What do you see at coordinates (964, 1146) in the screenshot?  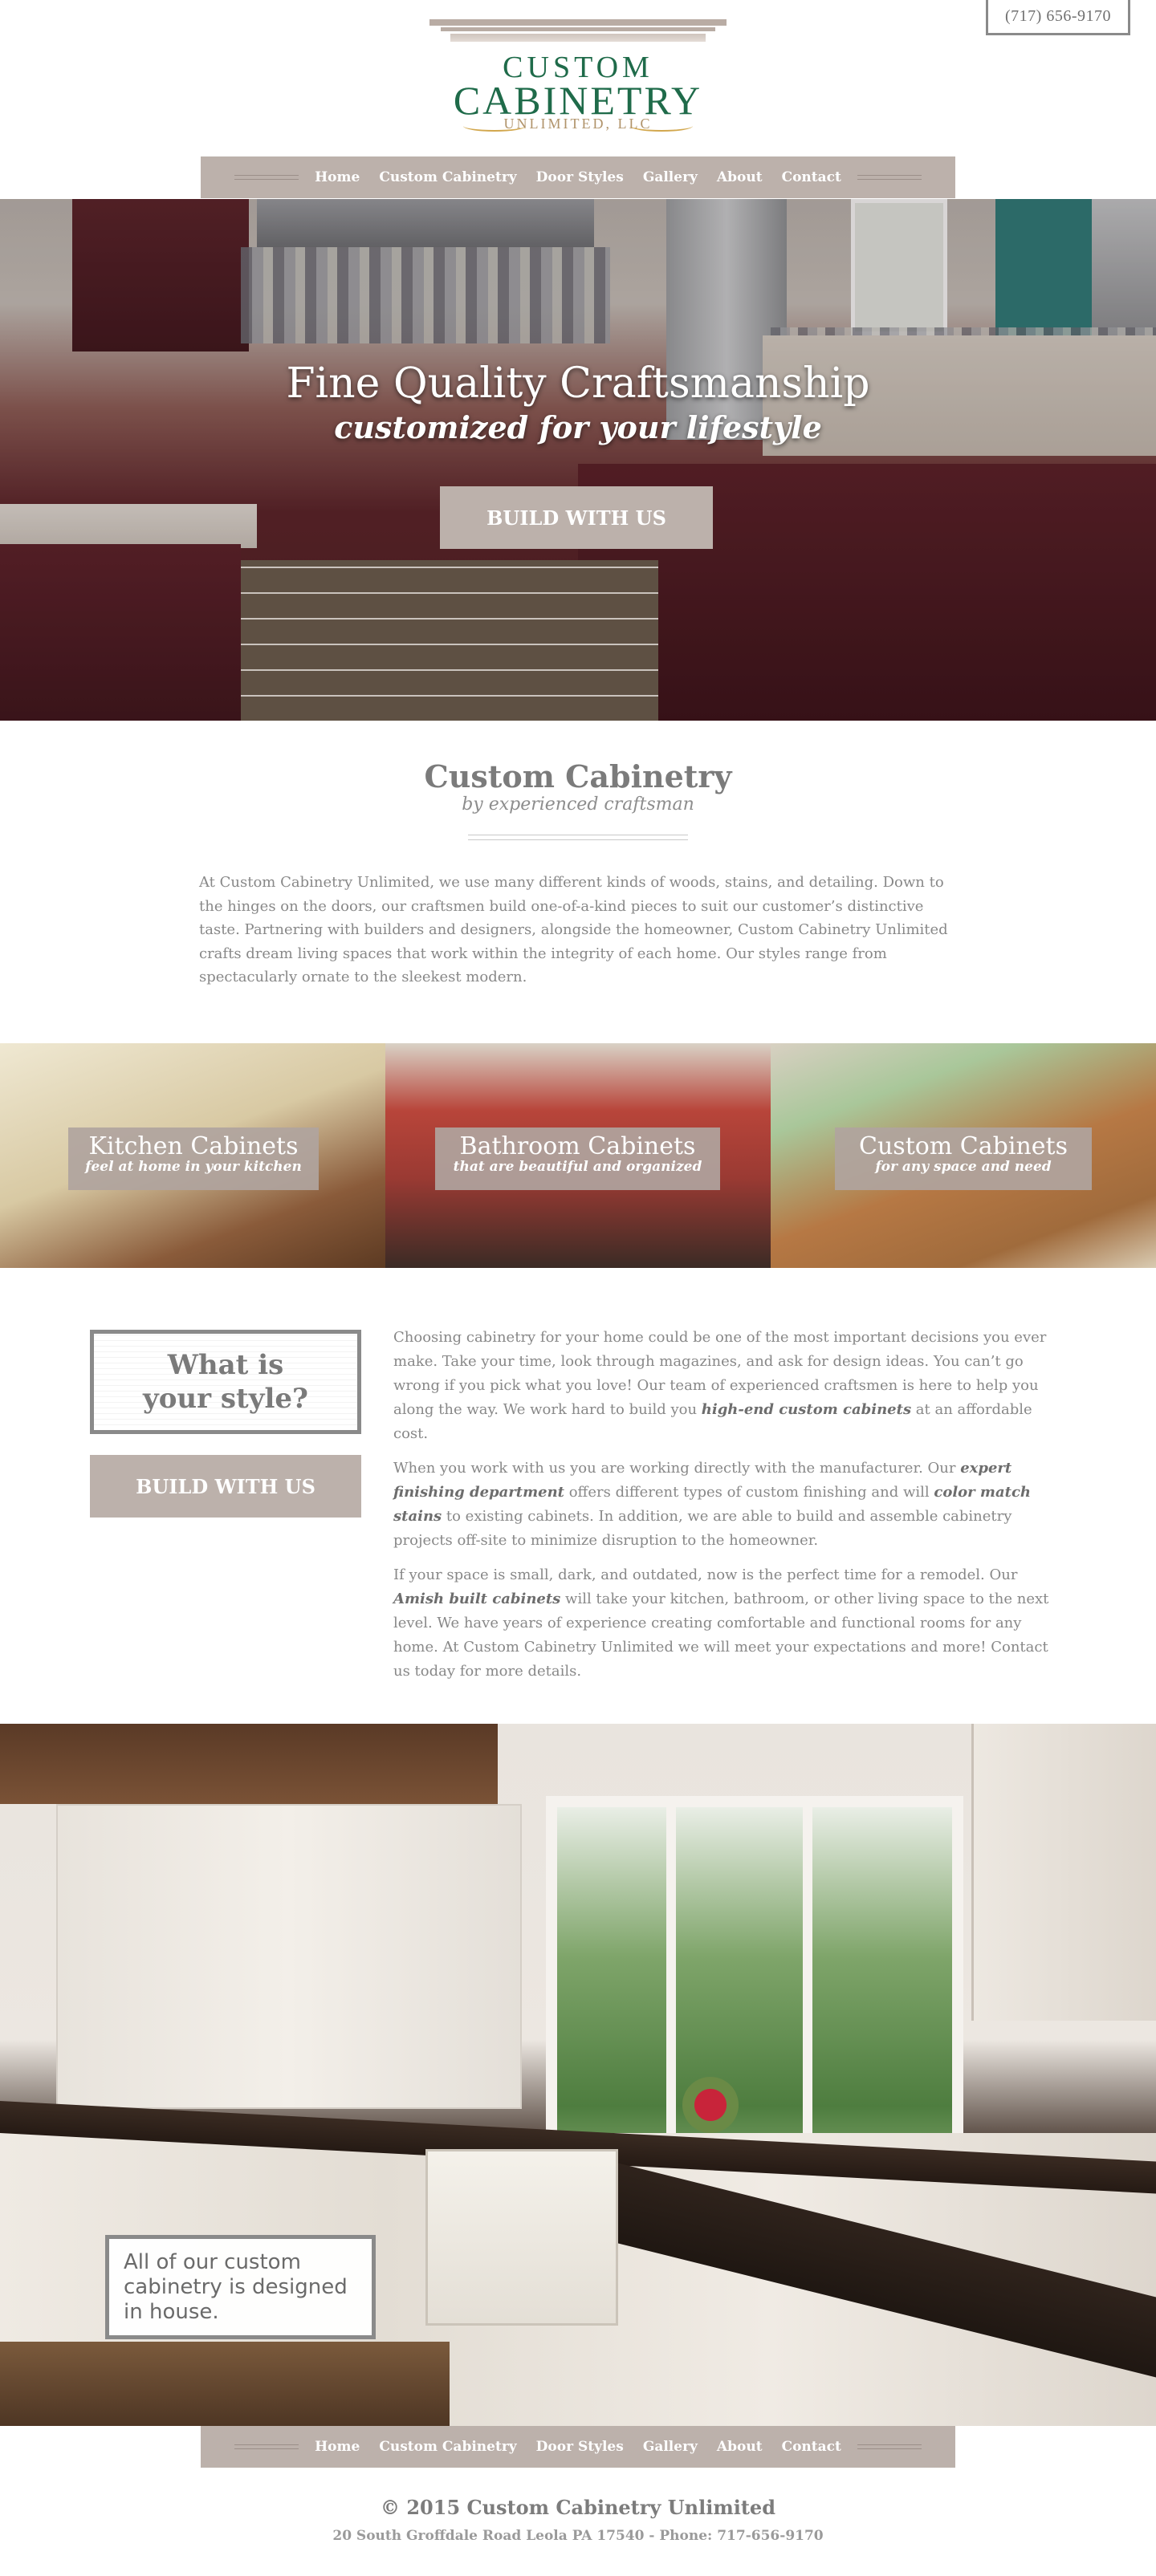 I see `category-title: Custom Cabinets` at bounding box center [964, 1146].